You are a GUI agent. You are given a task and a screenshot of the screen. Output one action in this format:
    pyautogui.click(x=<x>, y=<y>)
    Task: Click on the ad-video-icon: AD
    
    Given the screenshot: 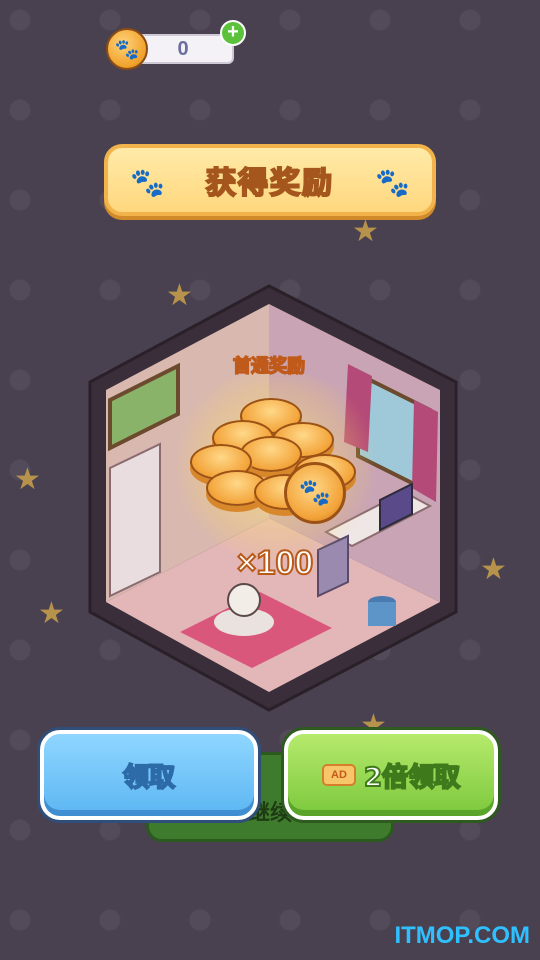 What is the action you would take?
    pyautogui.click(x=338, y=775)
    